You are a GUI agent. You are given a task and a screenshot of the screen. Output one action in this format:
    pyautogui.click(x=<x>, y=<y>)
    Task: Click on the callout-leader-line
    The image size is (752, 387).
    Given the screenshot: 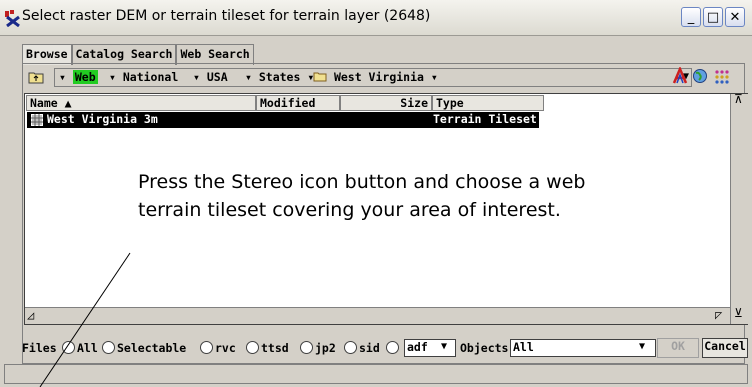 What is the action you would take?
    pyautogui.click(x=85, y=319)
    